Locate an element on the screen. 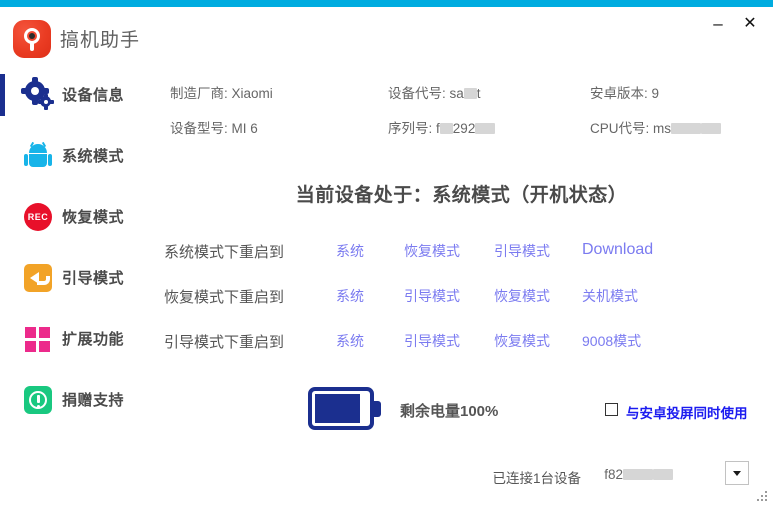 The width and height of the screenshot is (773, 506). device-info-model: 设备型号: MI 6 is located at coordinates (214, 127).